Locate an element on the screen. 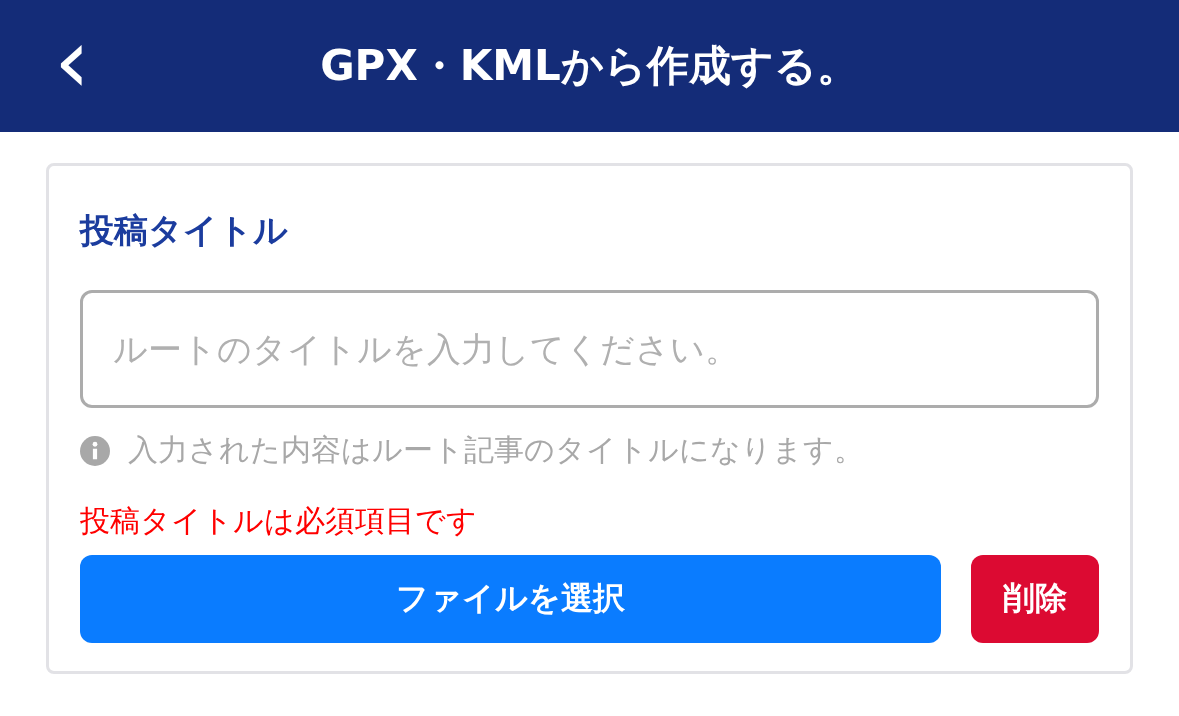 This screenshot has width=1179, height=716. file-select-button: ファイルを選択 is located at coordinates (510, 599).